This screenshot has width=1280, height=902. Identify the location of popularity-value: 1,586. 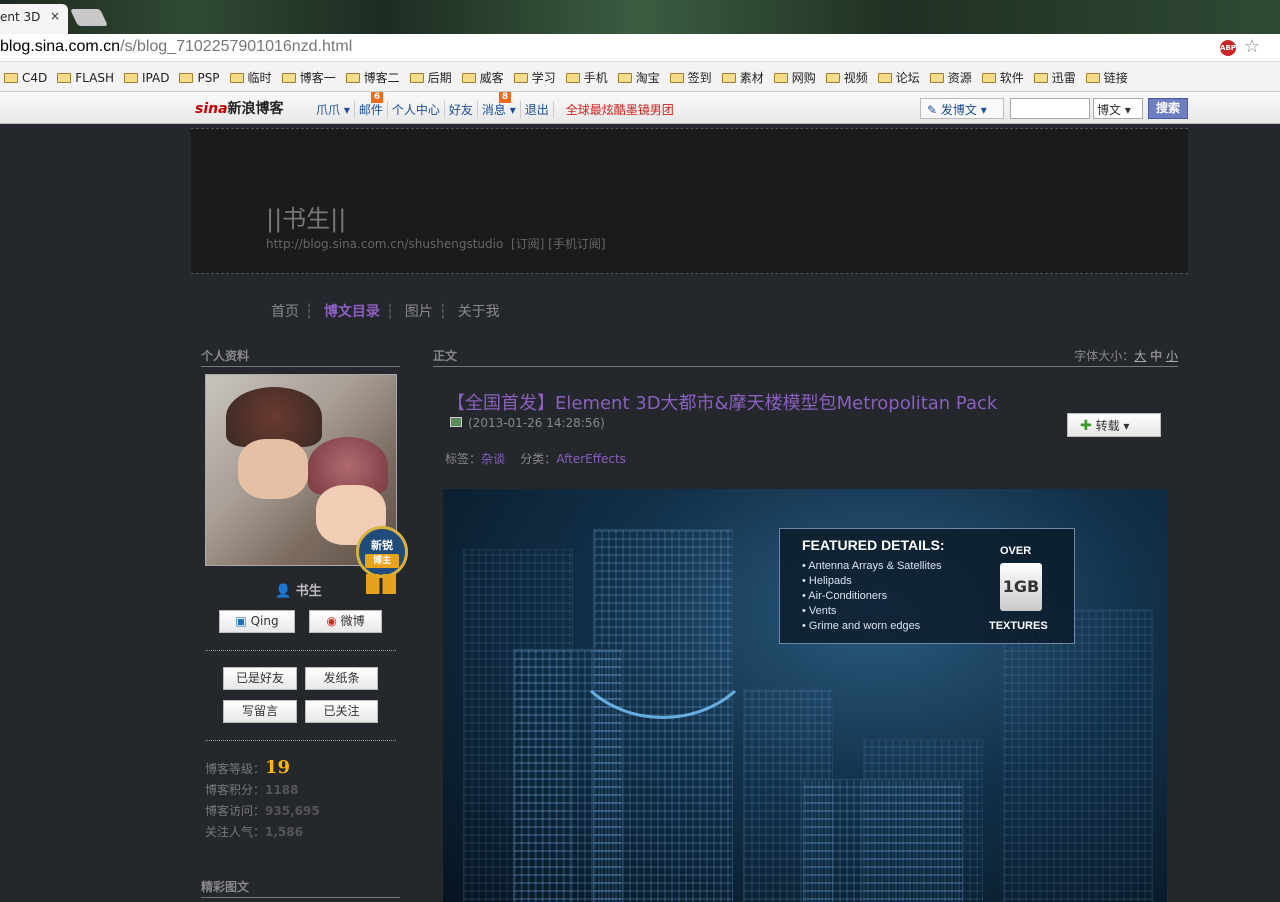
(284, 832).